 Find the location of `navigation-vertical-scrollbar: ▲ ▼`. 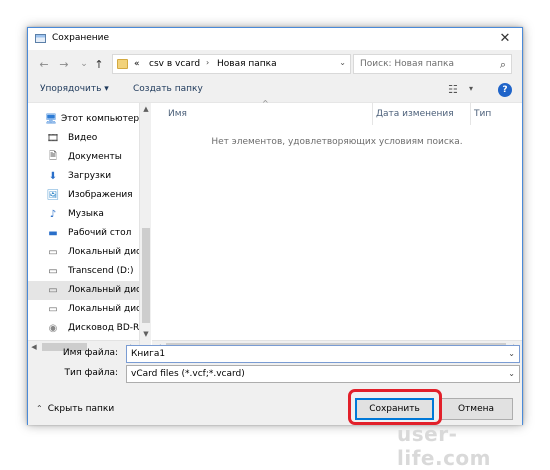

navigation-vertical-scrollbar: ▲ ▼ is located at coordinates (145, 227).